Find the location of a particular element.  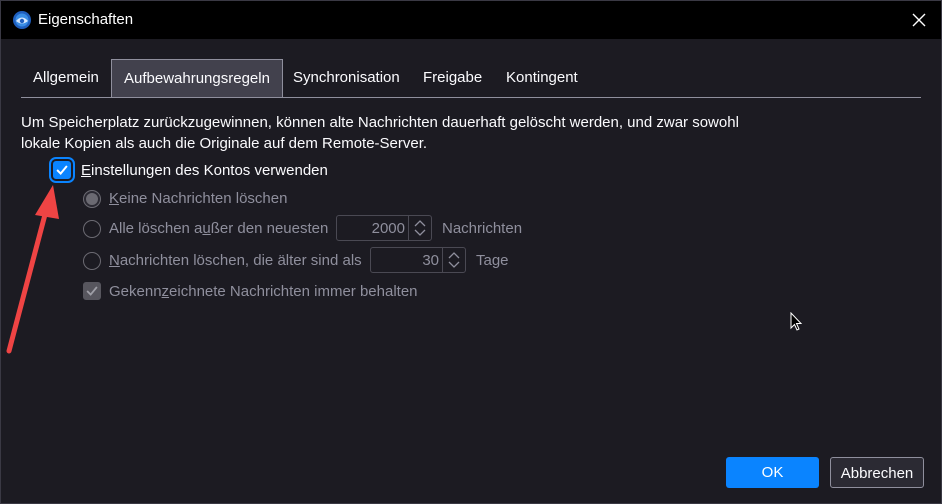

close-icon is located at coordinates (919, 20).